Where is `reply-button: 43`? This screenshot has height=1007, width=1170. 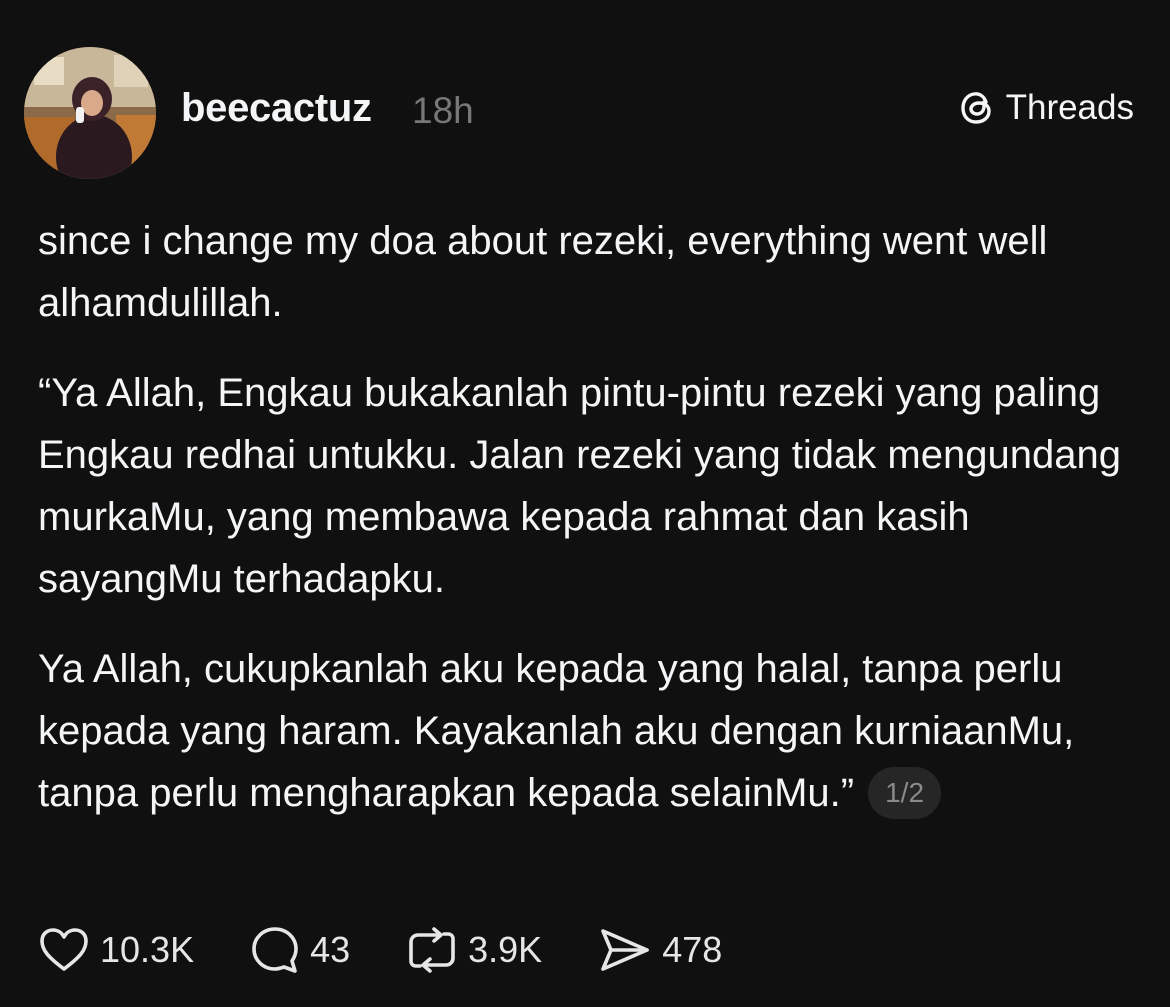 reply-button: 43 is located at coordinates (300, 950).